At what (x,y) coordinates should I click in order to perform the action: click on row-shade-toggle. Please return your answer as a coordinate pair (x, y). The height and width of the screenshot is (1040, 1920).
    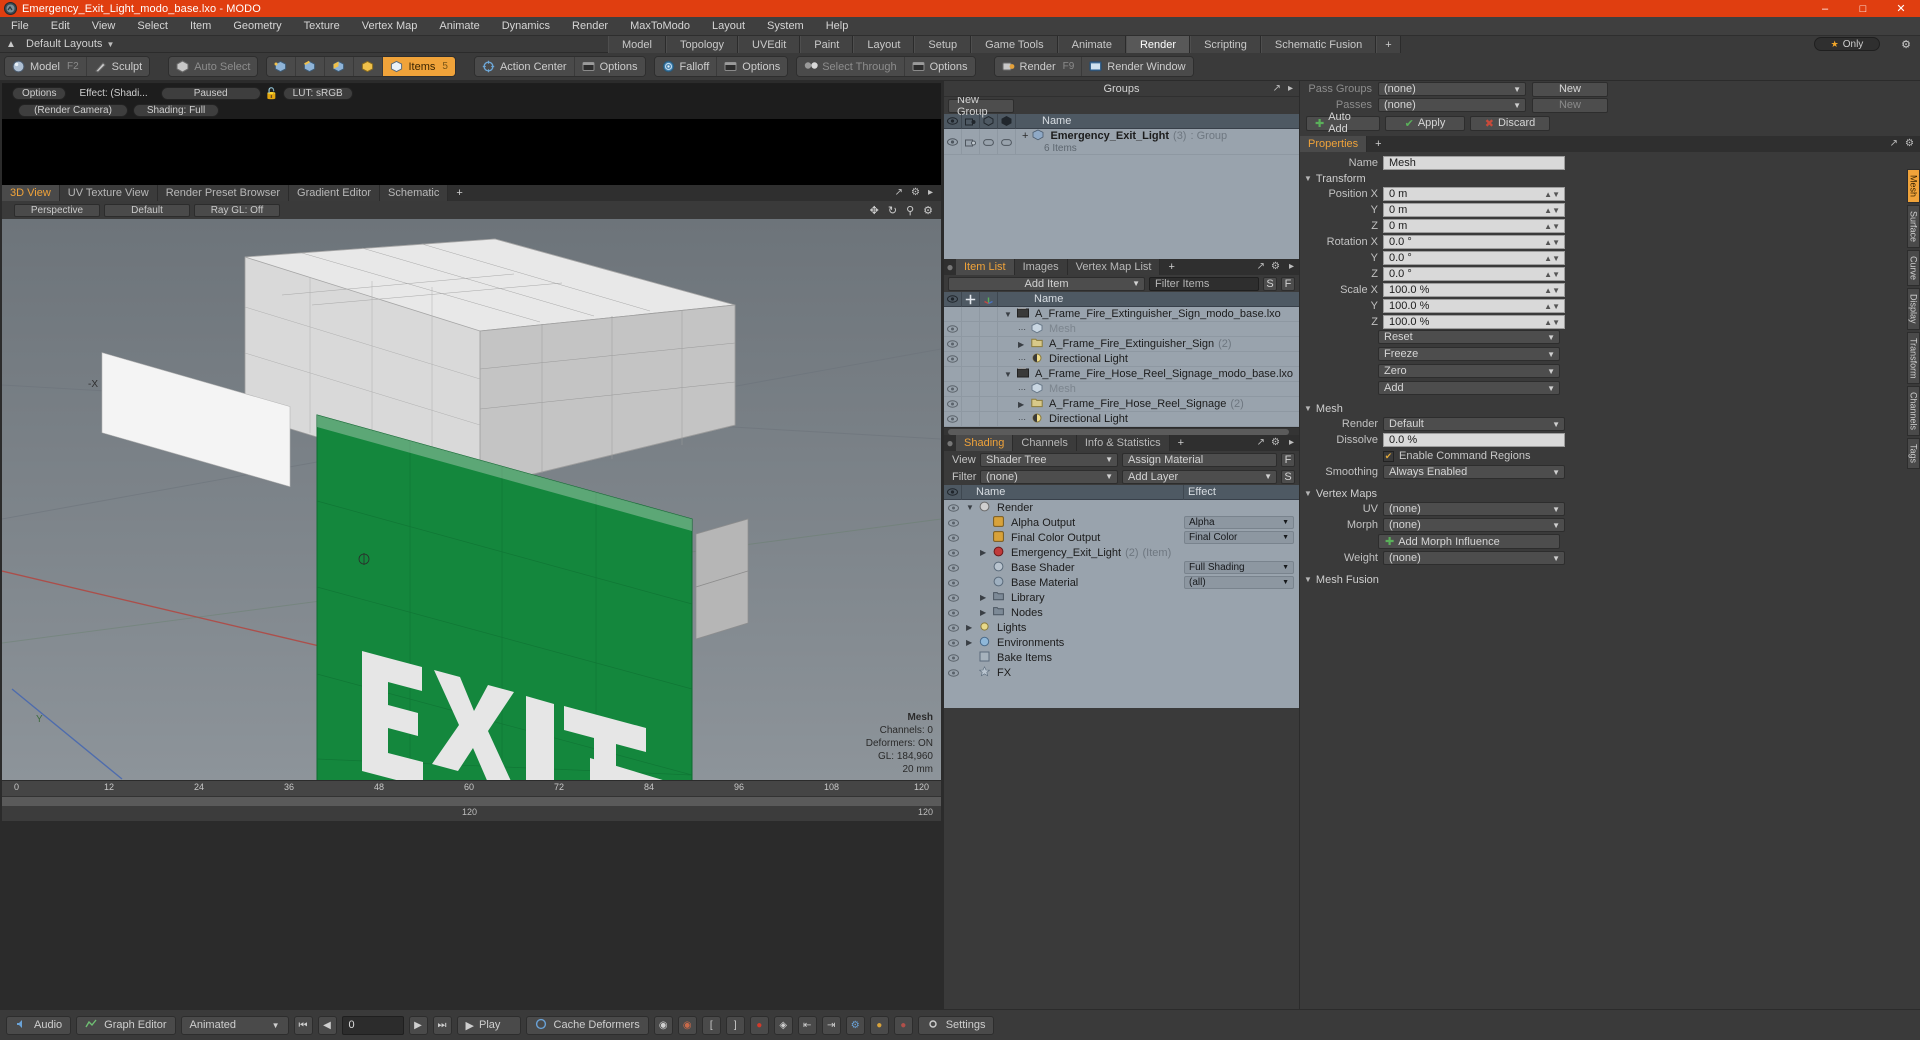
    Looking at the image, I should click on (989, 142).